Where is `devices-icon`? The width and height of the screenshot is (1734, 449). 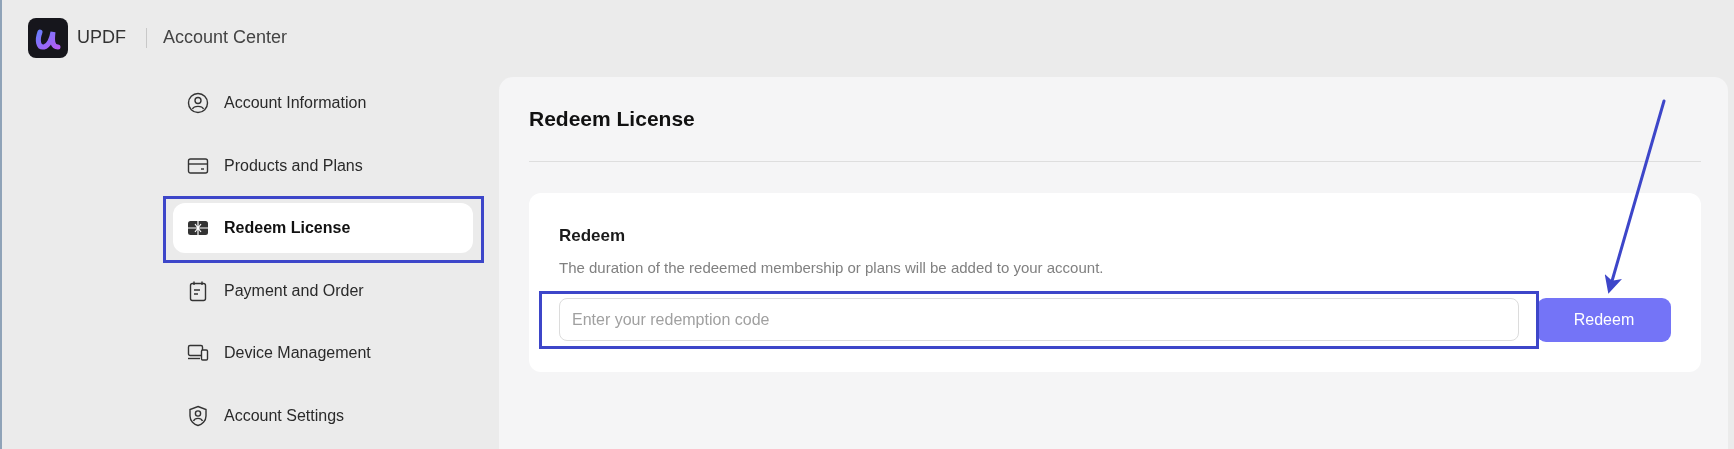
devices-icon is located at coordinates (198, 353).